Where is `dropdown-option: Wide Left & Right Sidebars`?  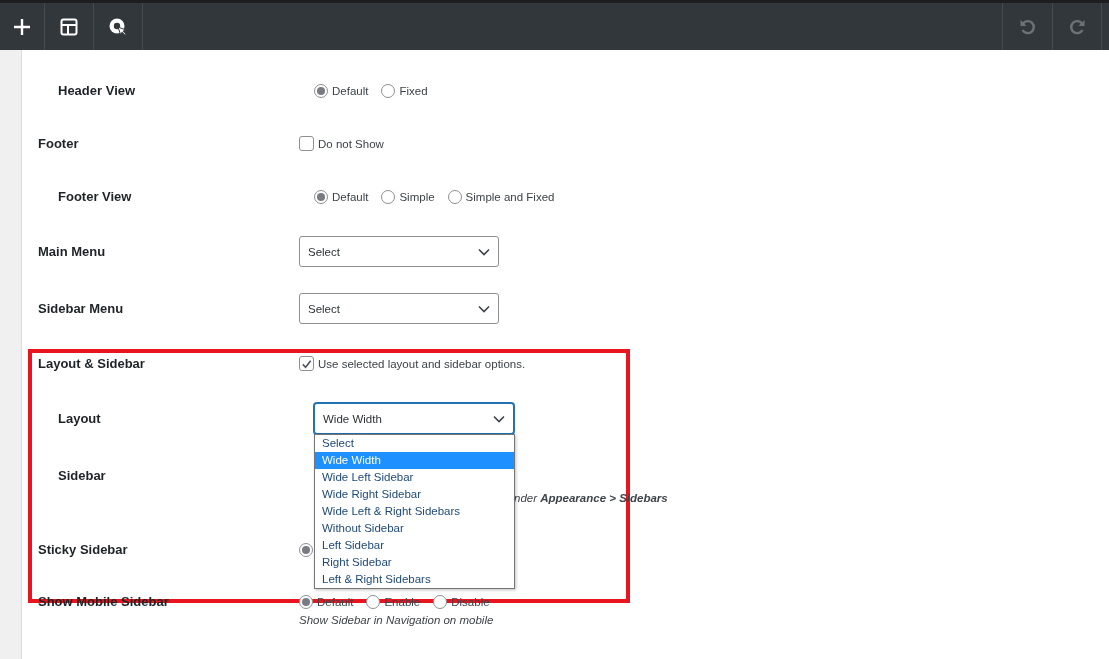
dropdown-option: Wide Left & Right Sidebars is located at coordinates (414, 511).